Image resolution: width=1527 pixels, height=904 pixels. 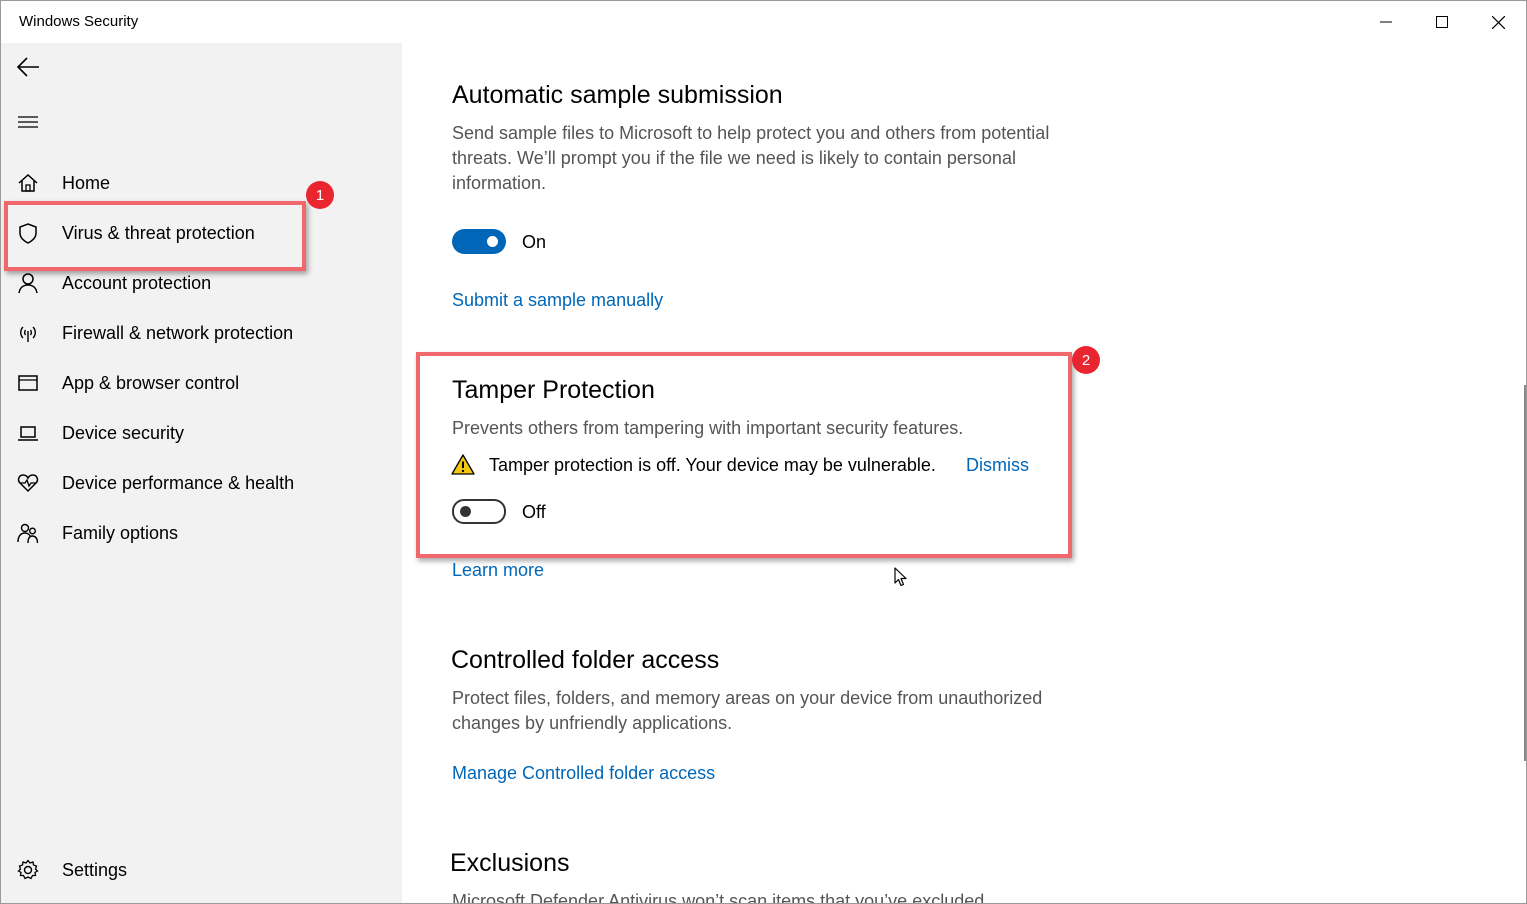 I want to click on sidebar-item-firewall-network-protection: Firewall & network protection, so click(x=201, y=333).